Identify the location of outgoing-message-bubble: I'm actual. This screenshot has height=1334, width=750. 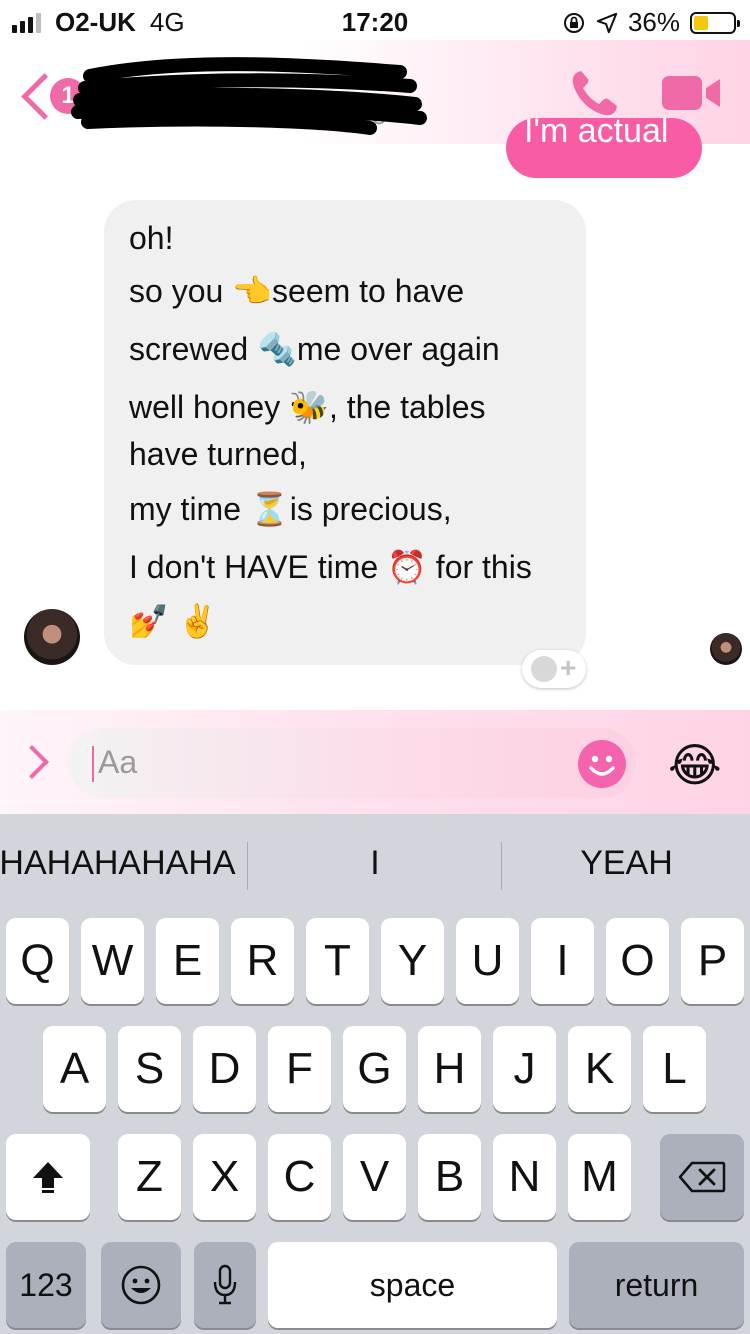
(604, 148).